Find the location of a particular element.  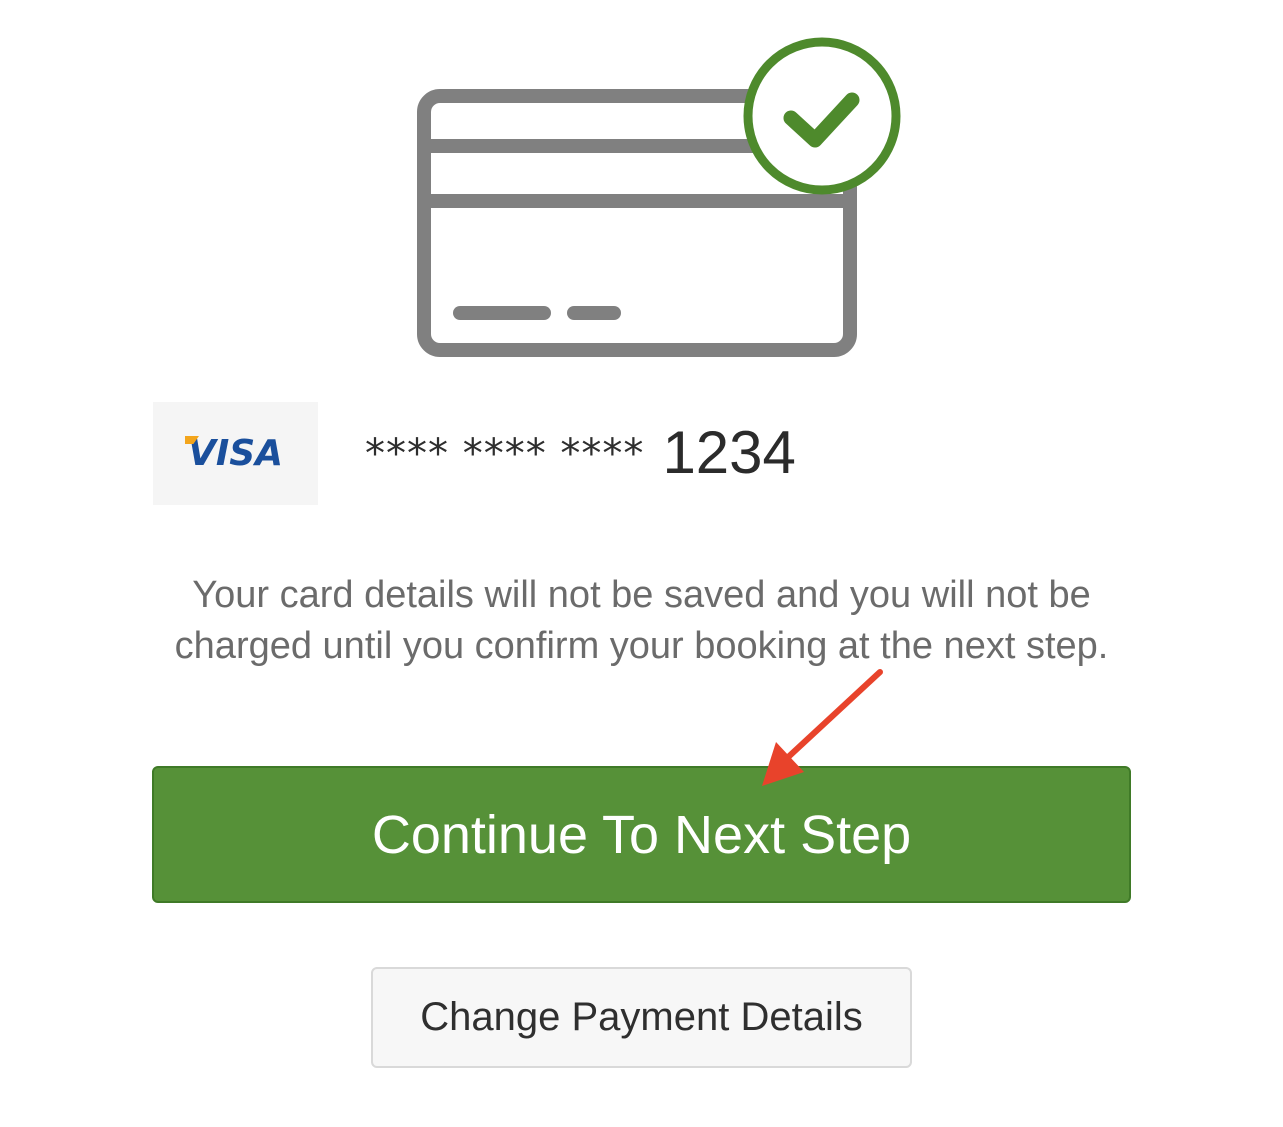

card-brand-logo: VISA is located at coordinates (235, 453).